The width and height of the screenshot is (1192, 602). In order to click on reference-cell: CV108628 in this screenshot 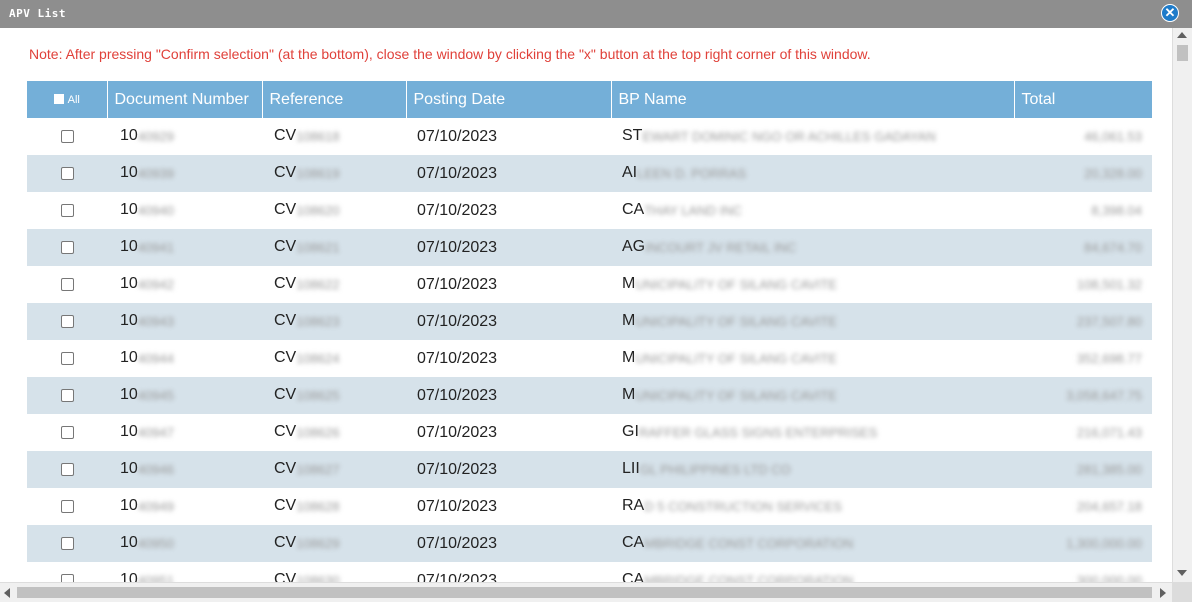, I will do `click(334, 506)`.